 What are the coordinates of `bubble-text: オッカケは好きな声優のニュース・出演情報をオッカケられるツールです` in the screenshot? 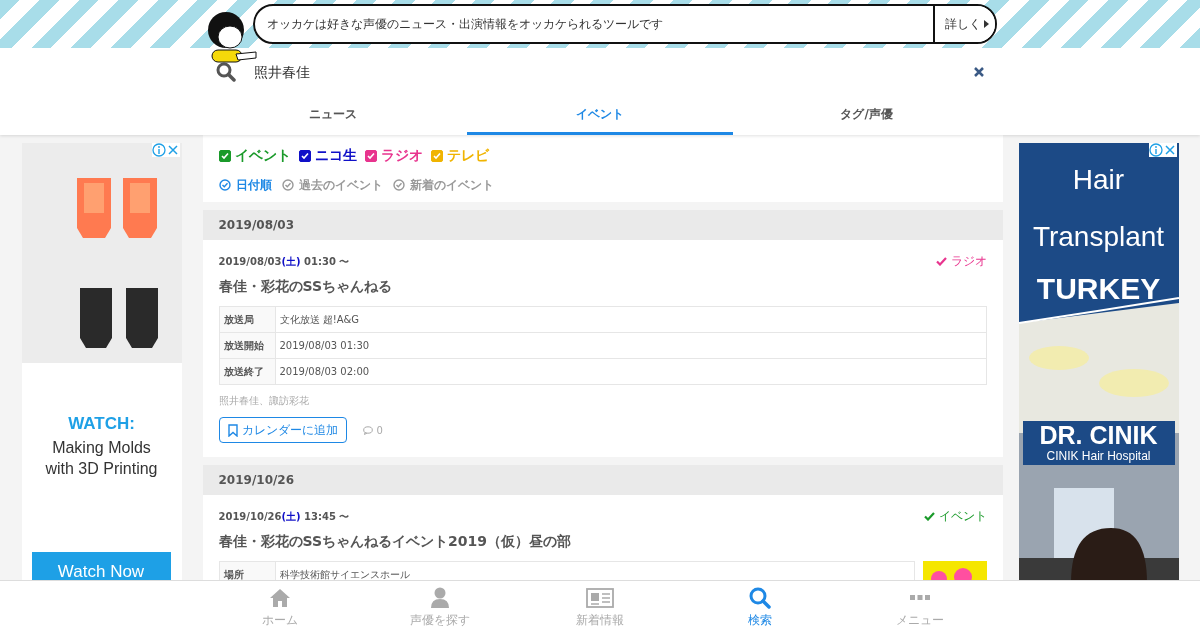 It's located at (465, 24).